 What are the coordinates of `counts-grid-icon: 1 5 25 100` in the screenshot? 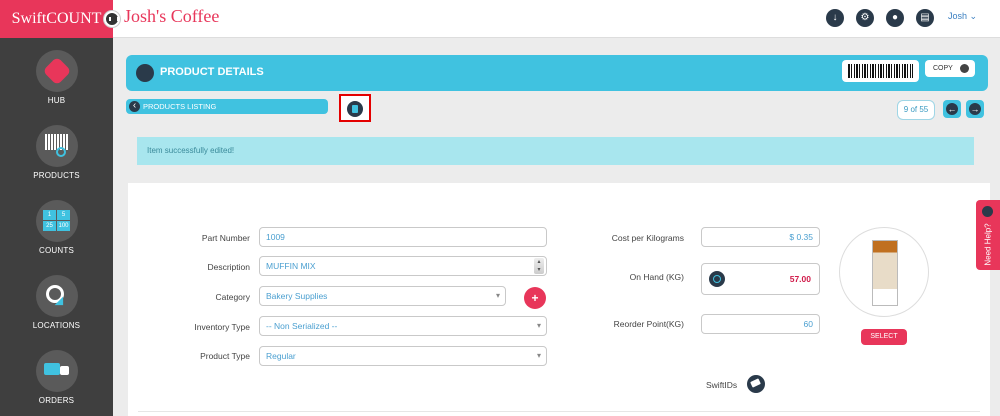 It's located at (57, 221).